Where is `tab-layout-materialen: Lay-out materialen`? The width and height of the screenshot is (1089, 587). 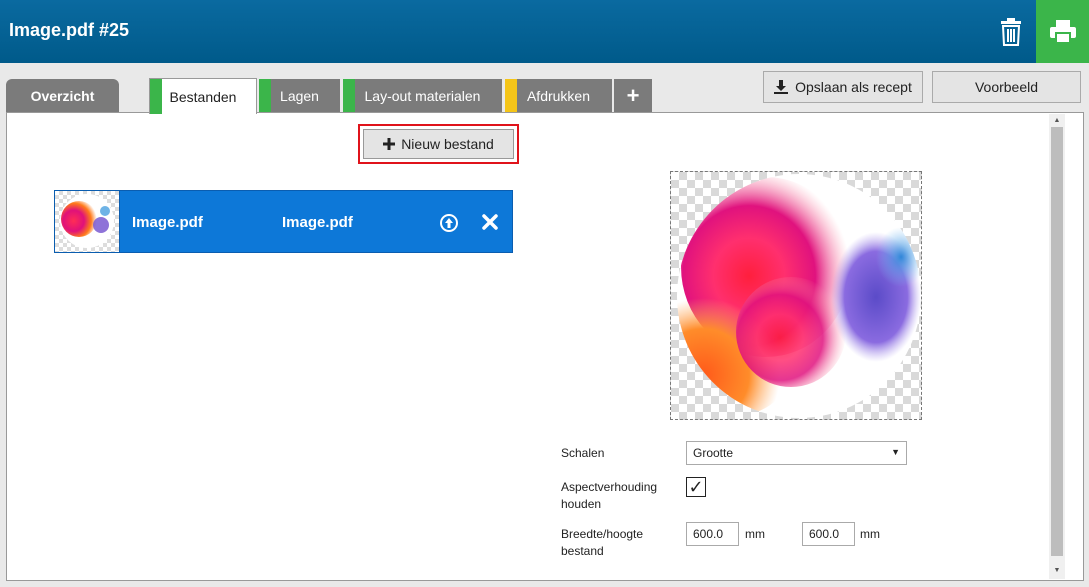 tab-layout-materialen: Lay-out materialen is located at coordinates (422, 96).